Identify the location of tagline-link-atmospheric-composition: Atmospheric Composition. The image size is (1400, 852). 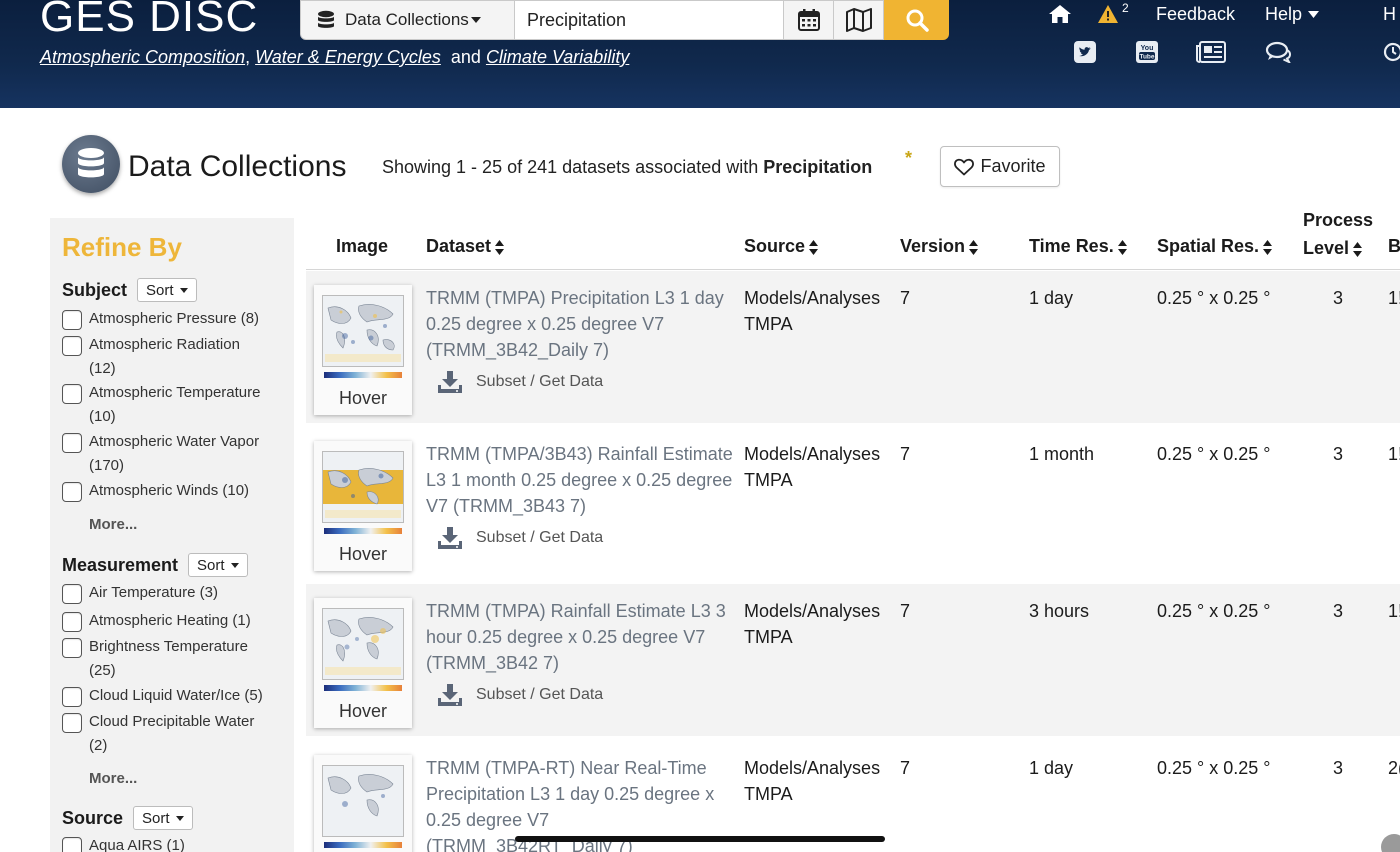
(142, 57).